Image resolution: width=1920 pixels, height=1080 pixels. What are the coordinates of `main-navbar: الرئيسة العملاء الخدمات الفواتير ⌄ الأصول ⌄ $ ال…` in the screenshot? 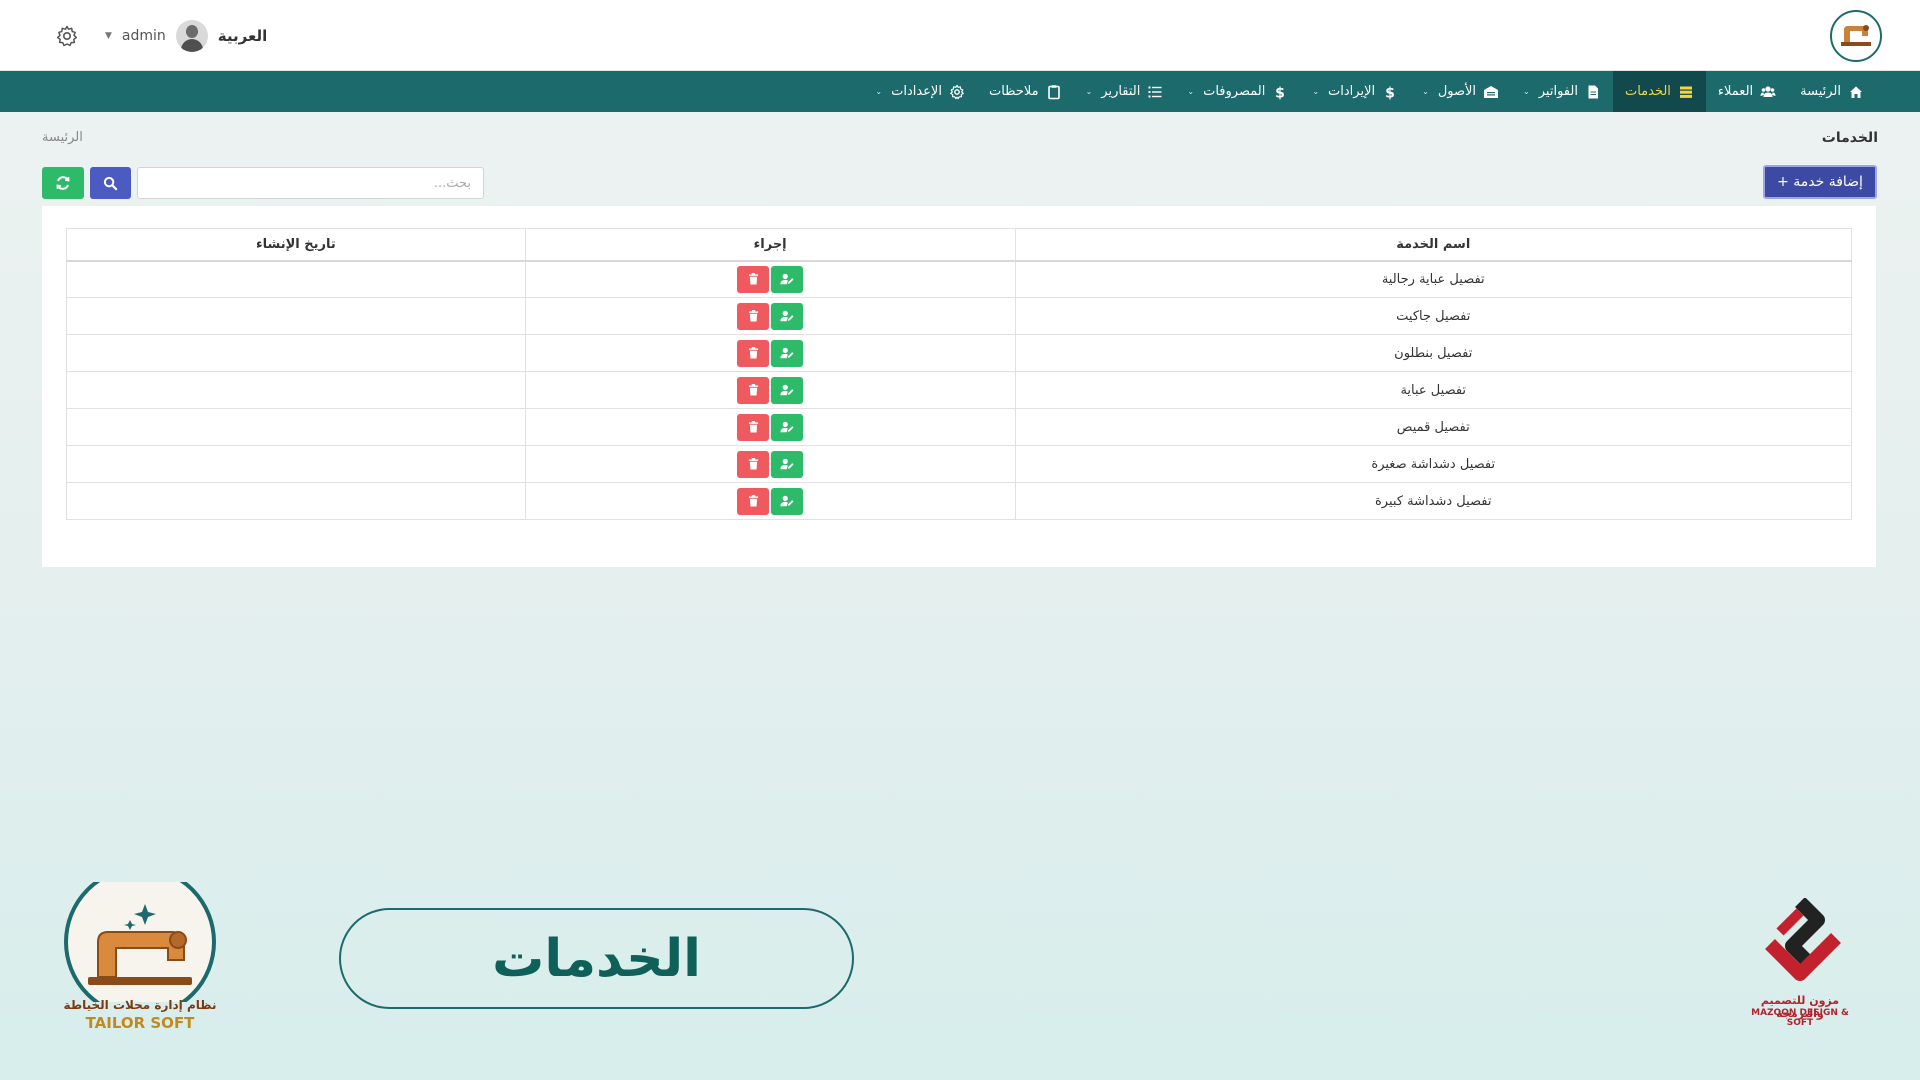 It's located at (960, 91).